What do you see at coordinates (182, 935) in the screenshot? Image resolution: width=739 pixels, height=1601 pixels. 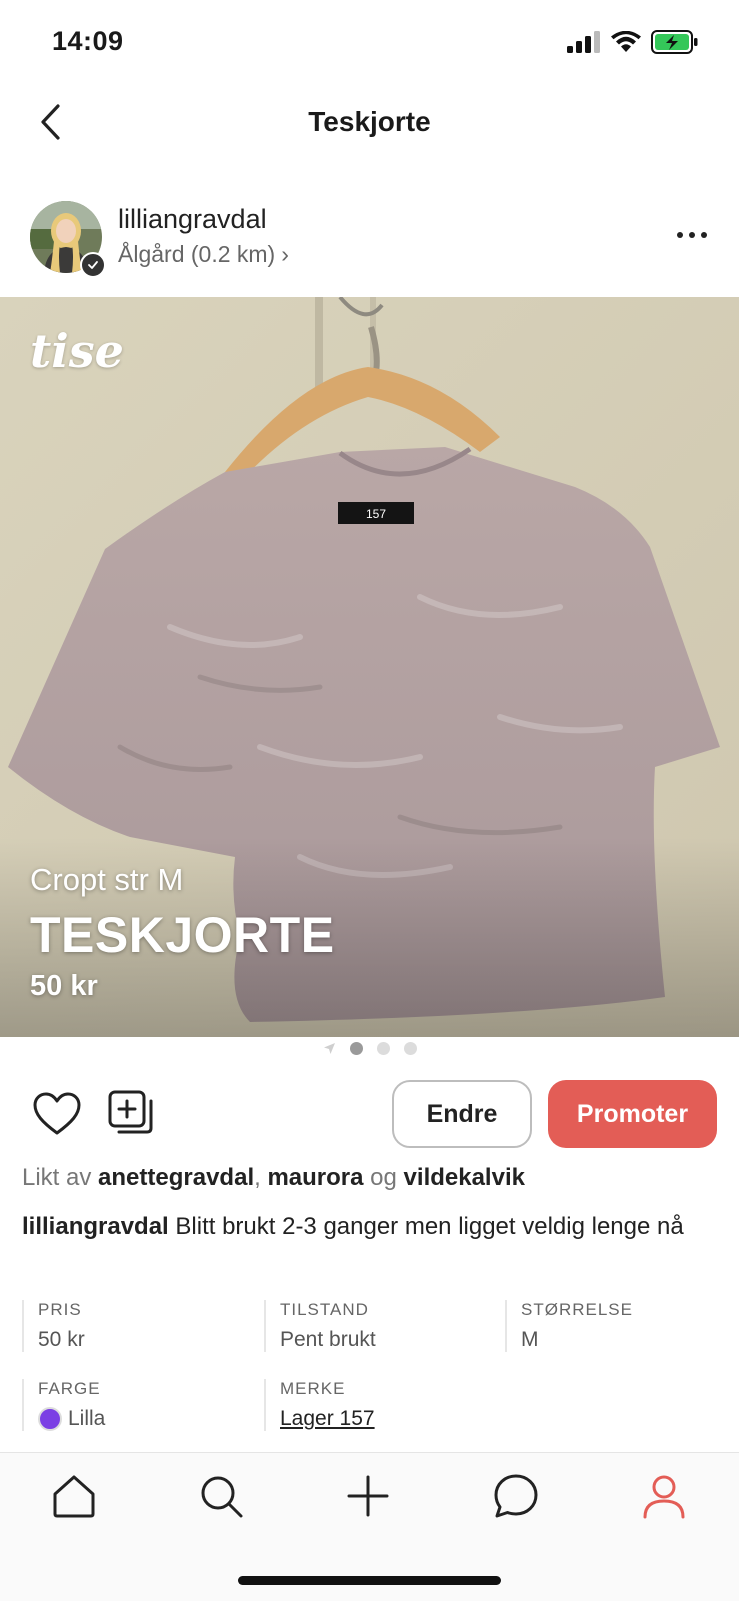 I see `photo-title: TESKJORTE` at bounding box center [182, 935].